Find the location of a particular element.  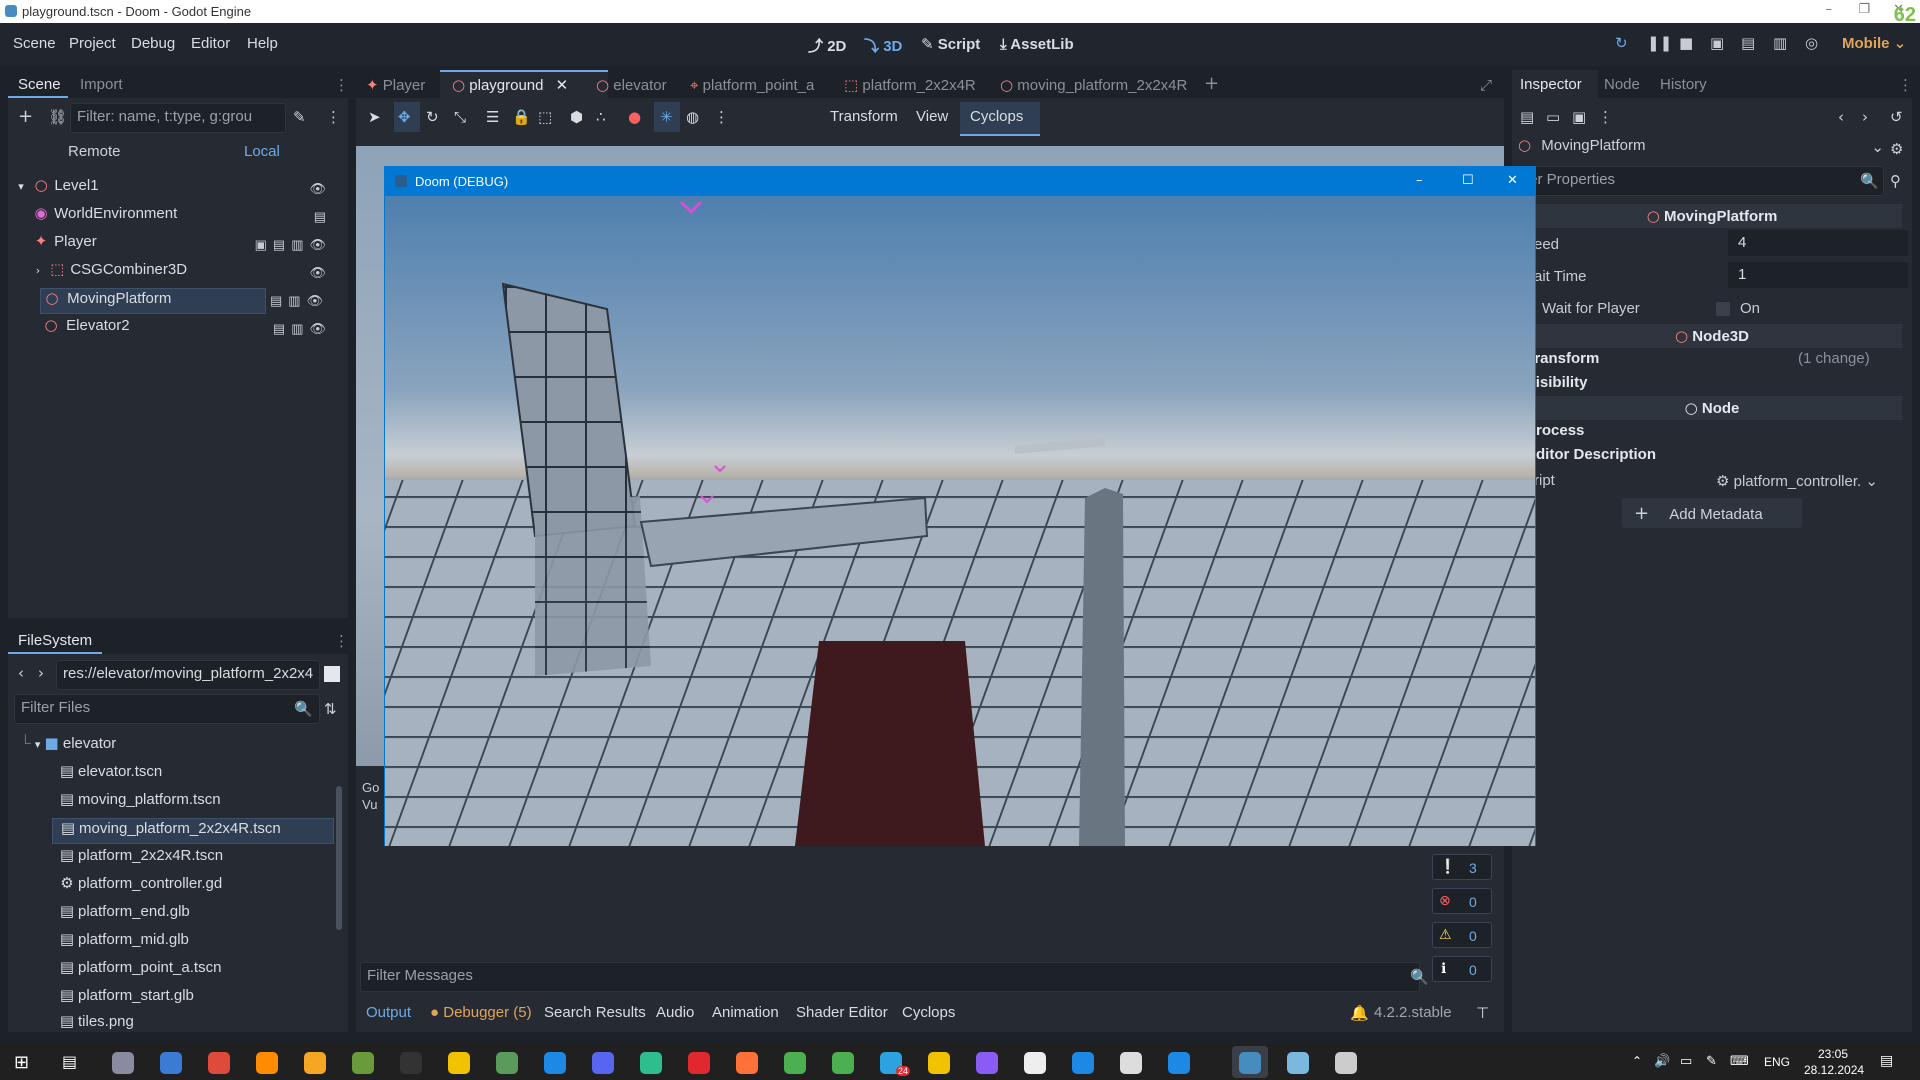

tree-node-player: ✦ Player ▣▤▥👁 is located at coordinates (188, 245).